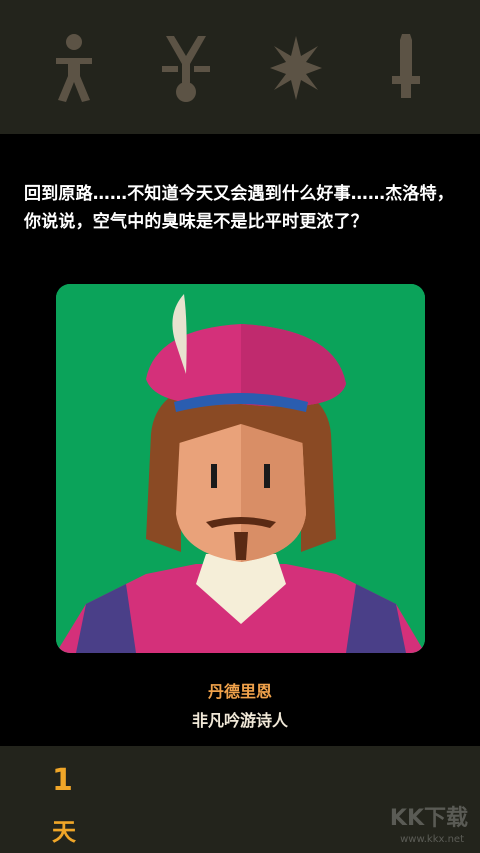 Image resolution: width=480 pixels, height=853 pixels. I want to click on person-icon, so click(74, 68).